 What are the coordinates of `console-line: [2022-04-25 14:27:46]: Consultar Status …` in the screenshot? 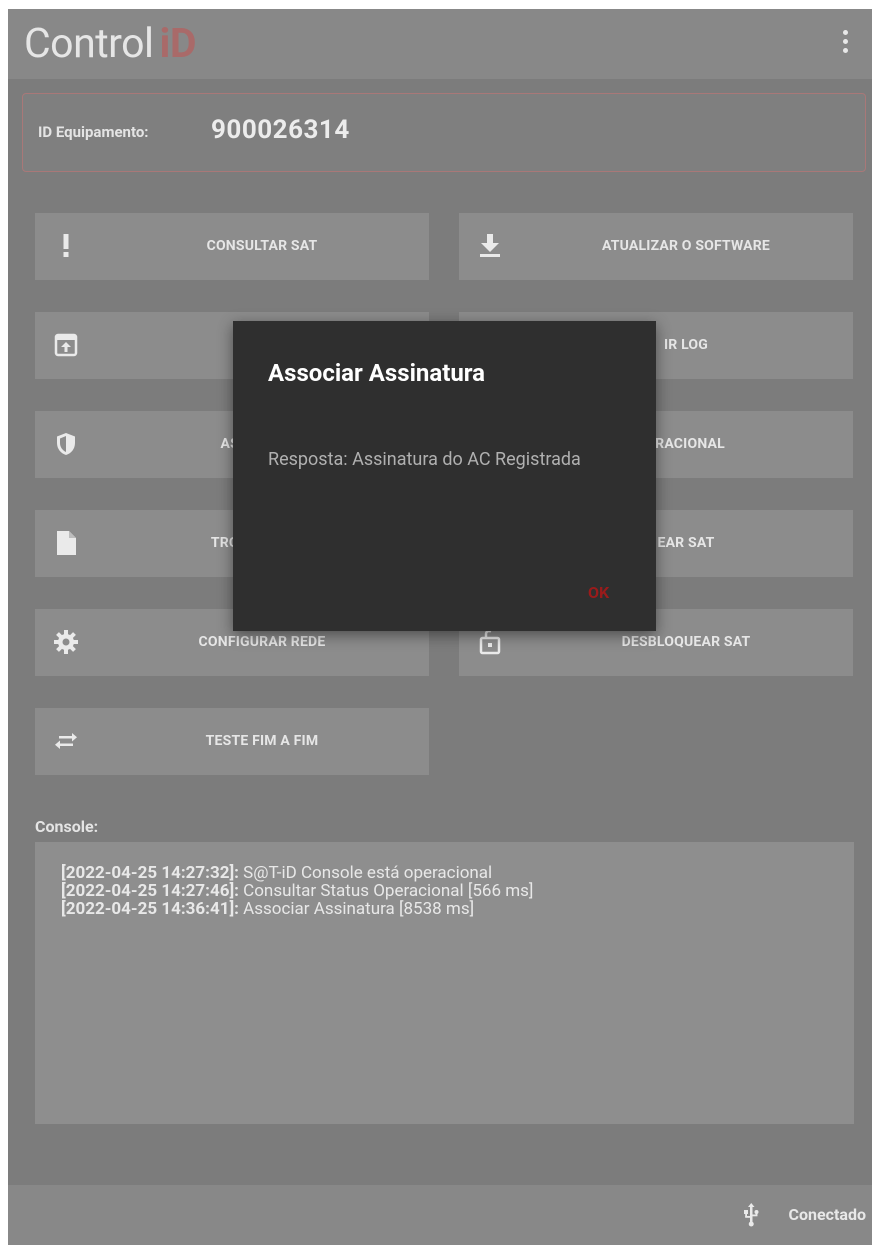 It's located at (444, 891).